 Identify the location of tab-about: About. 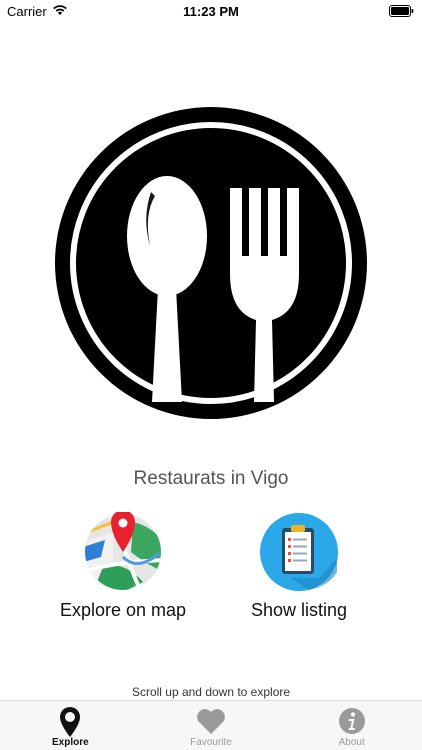
(351, 725).